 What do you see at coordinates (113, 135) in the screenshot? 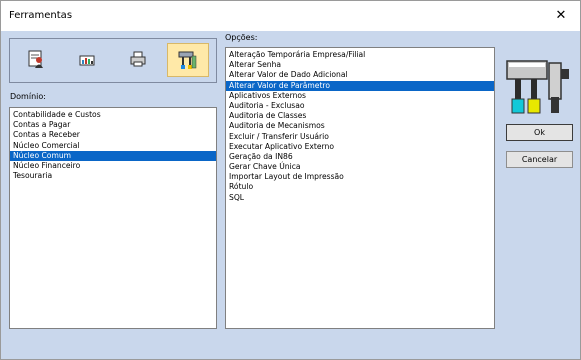
I see `domain-list-item: Contas a Receber` at bounding box center [113, 135].